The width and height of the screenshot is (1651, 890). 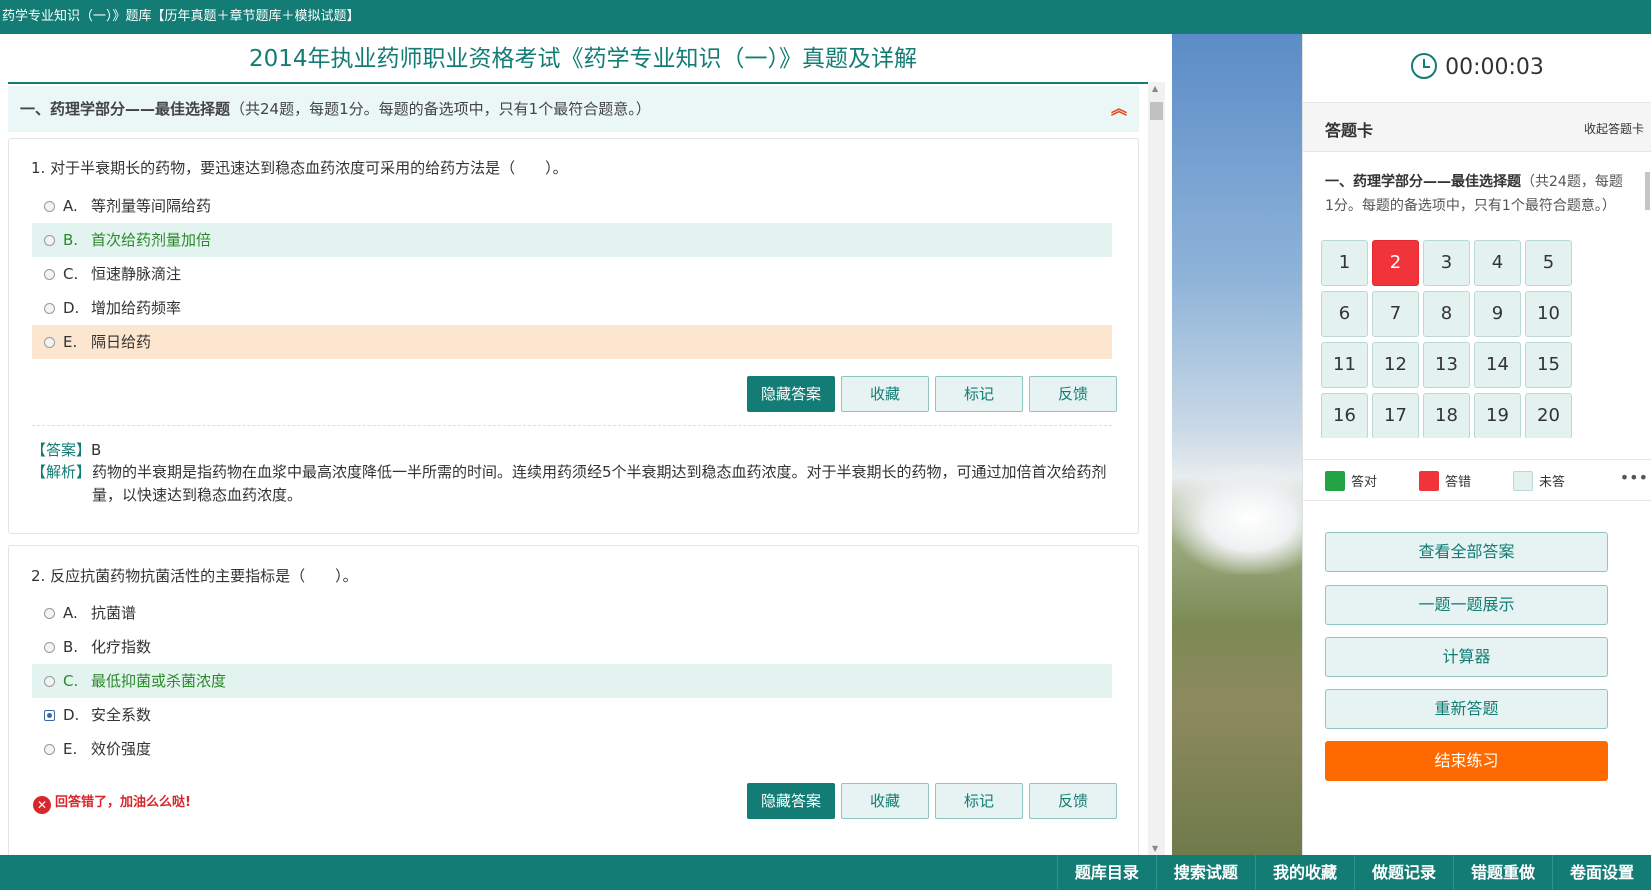 I want to click on finish-button: 结束练习, so click(x=1466, y=761).